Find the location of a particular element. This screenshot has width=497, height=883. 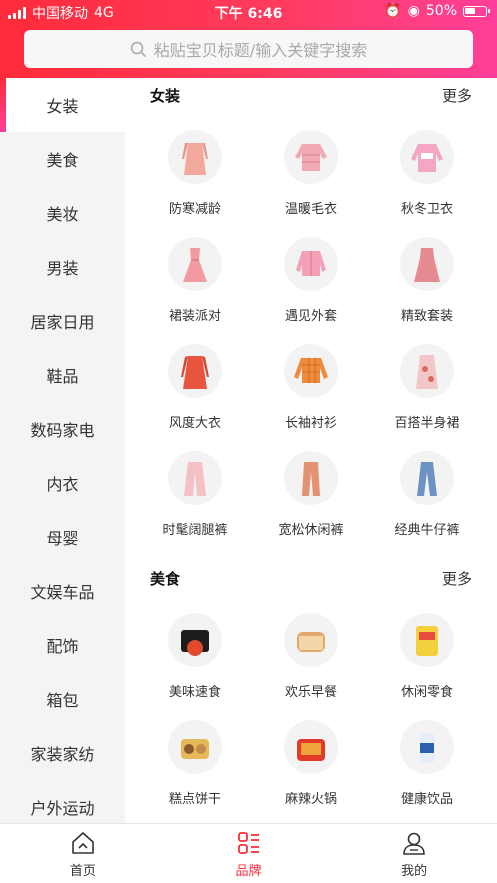

coat-icon is located at coordinates (195, 157).